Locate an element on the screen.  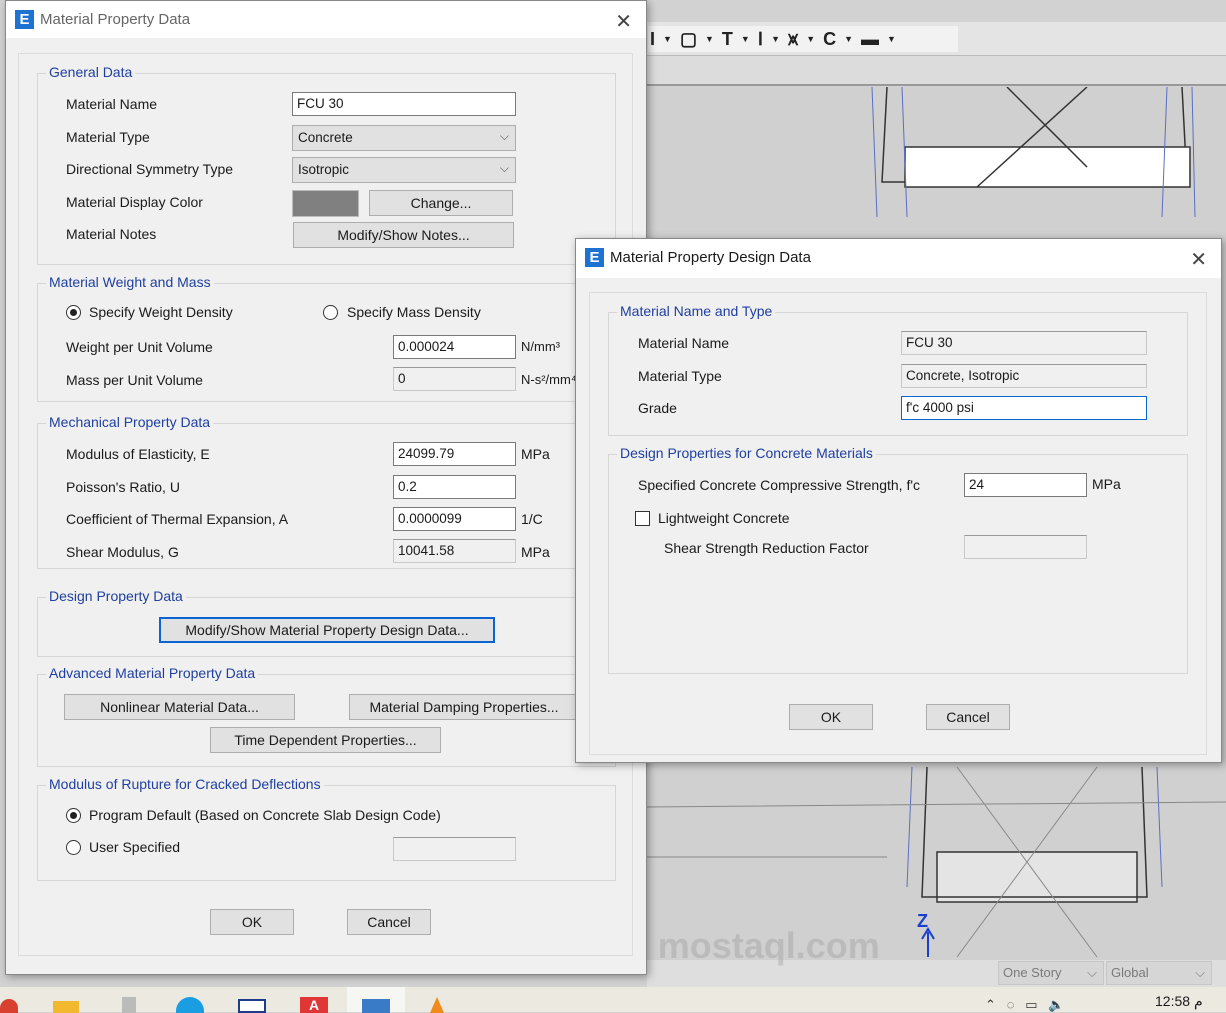
story-value: One Story is located at coordinates (1032, 972).